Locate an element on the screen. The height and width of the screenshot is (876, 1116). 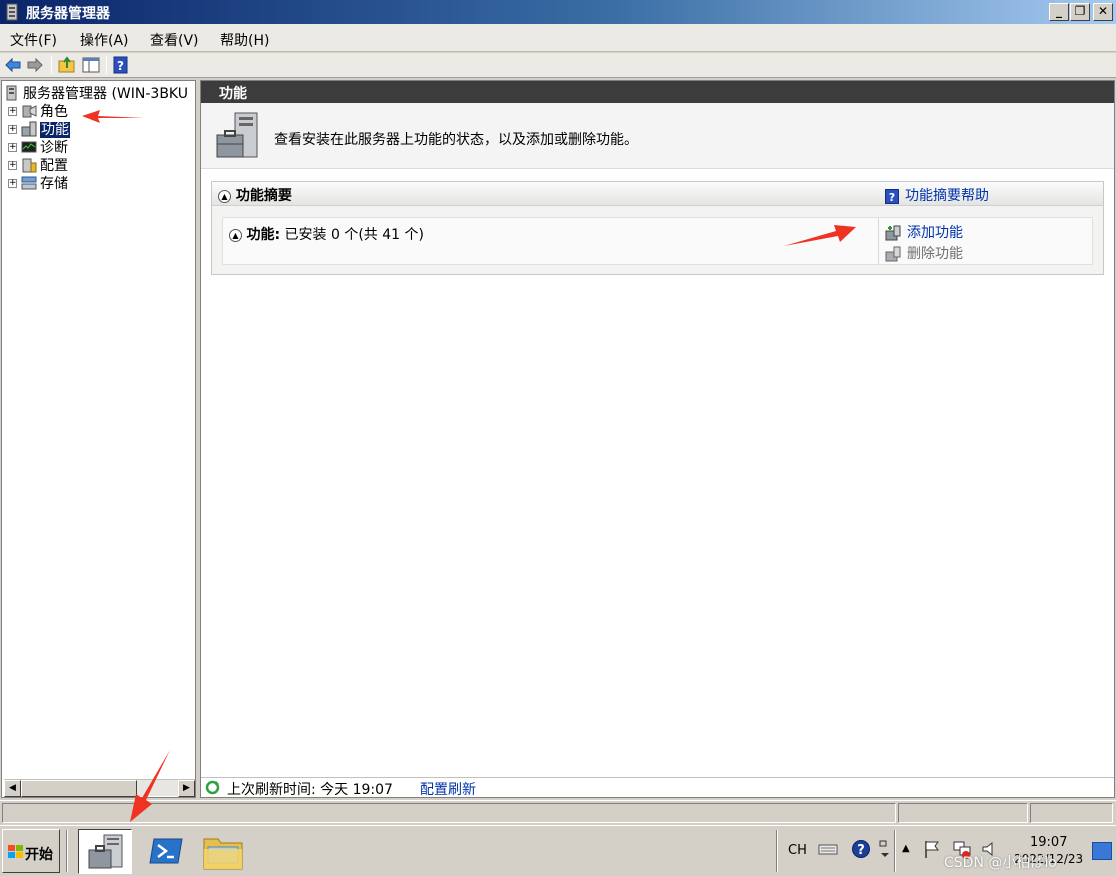
minimize-button: _ is located at coordinates (1059, 12).